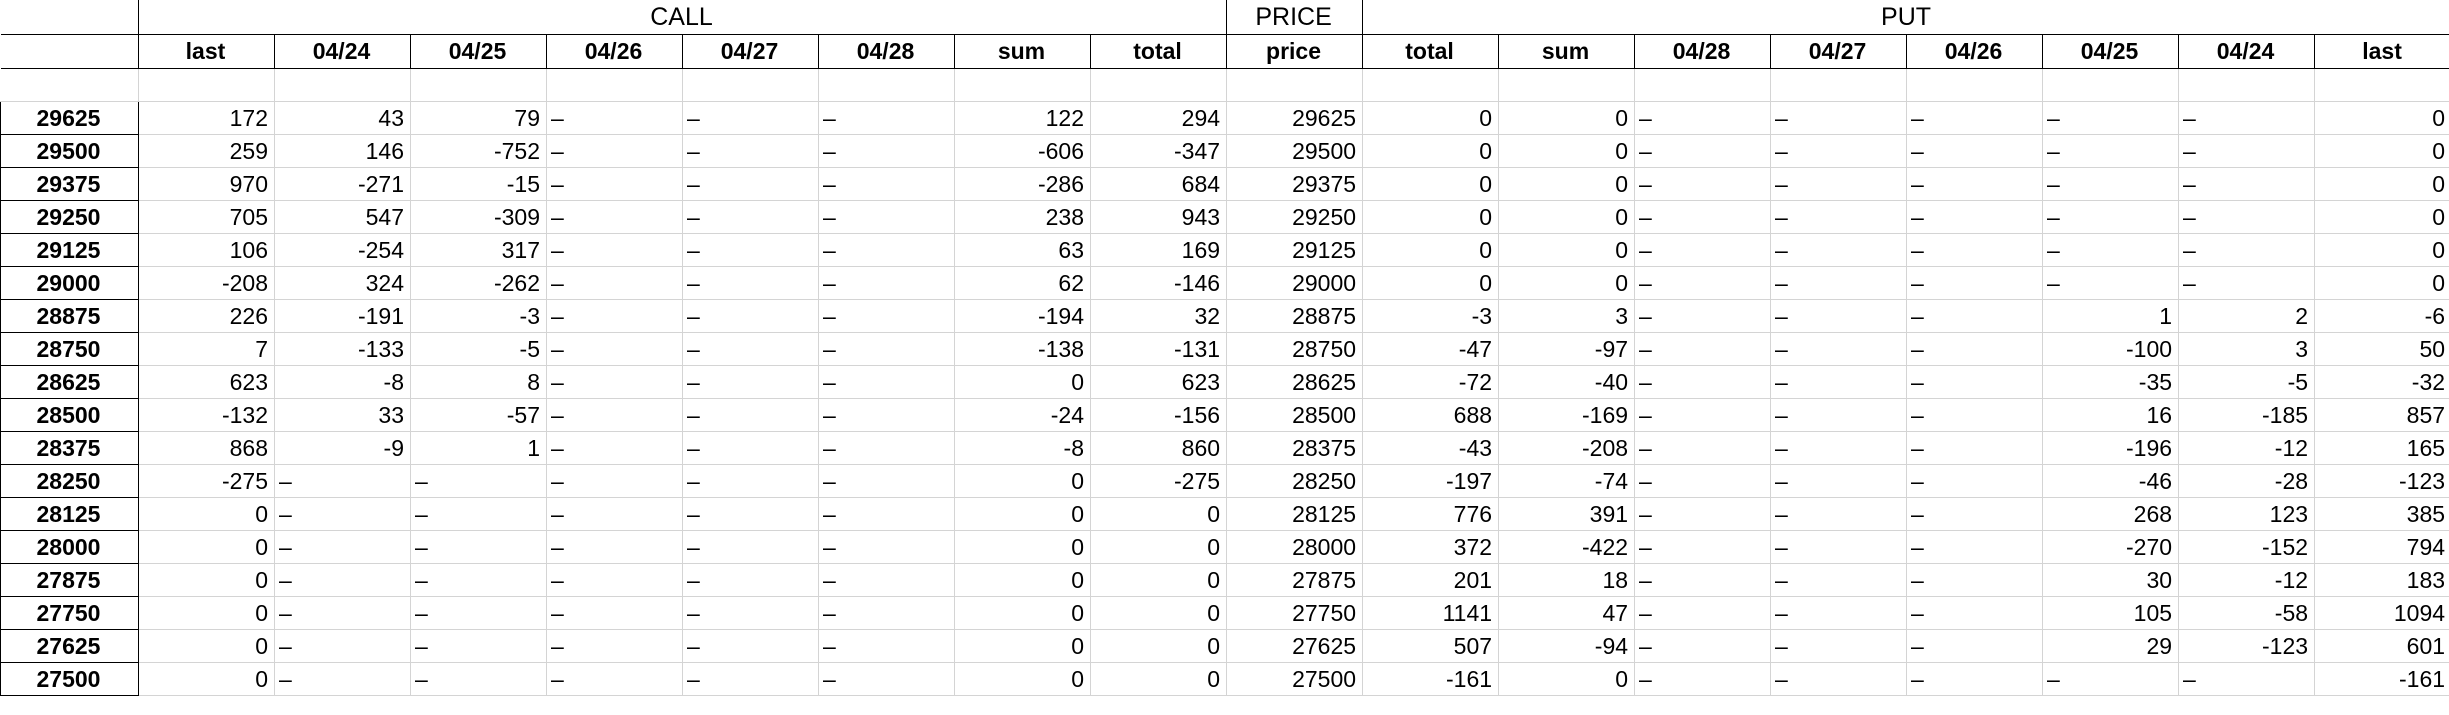  Describe the element at coordinates (1295, 481) in the screenshot. I see `data-cell: 28250` at that location.